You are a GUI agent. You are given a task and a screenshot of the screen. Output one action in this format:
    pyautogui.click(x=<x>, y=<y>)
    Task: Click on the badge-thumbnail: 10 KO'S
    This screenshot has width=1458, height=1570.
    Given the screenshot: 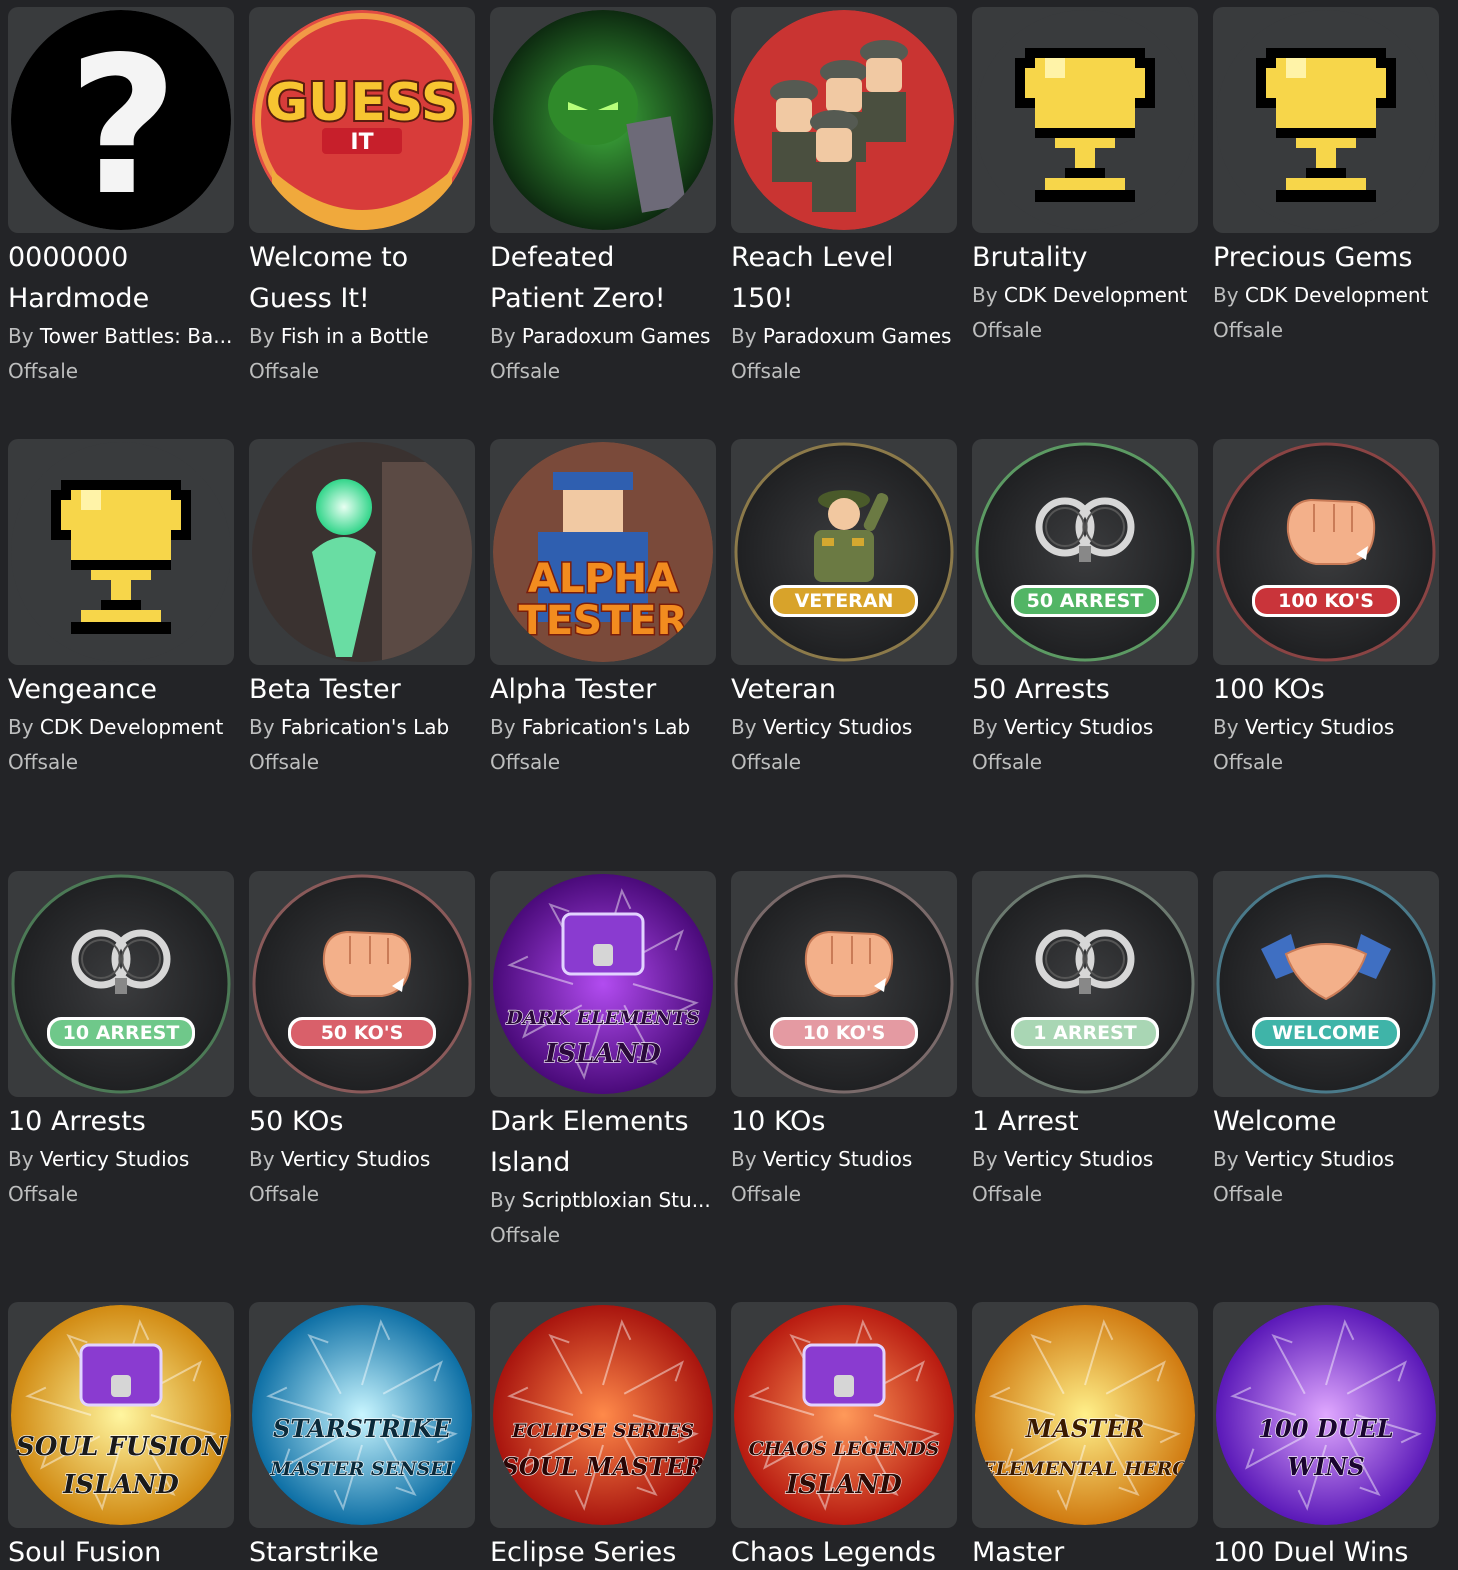 What is the action you would take?
    pyautogui.click(x=844, y=984)
    